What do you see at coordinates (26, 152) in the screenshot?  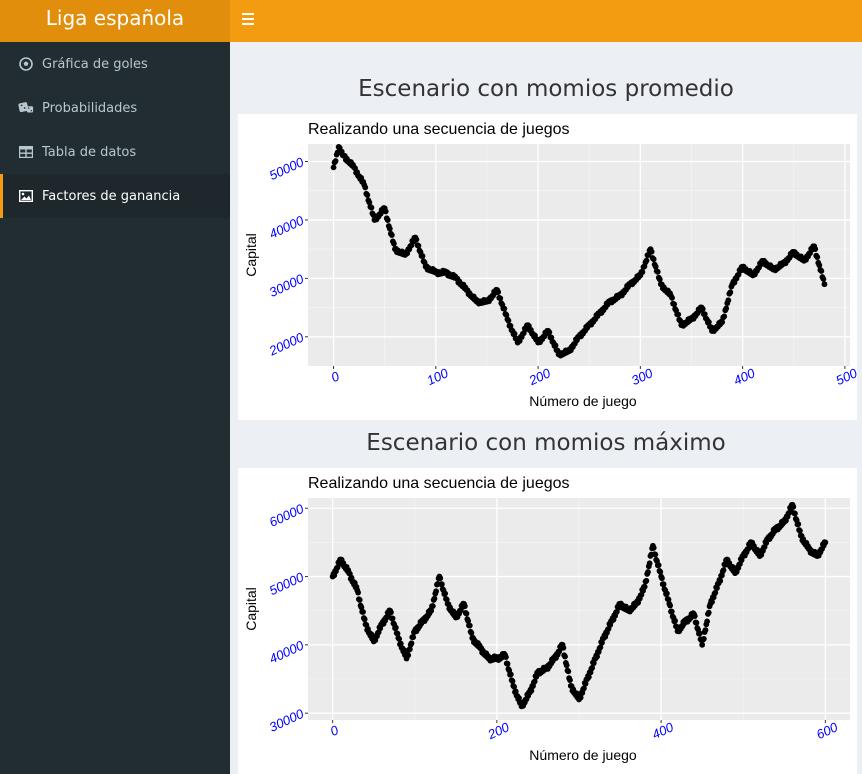 I see `table-icon` at bounding box center [26, 152].